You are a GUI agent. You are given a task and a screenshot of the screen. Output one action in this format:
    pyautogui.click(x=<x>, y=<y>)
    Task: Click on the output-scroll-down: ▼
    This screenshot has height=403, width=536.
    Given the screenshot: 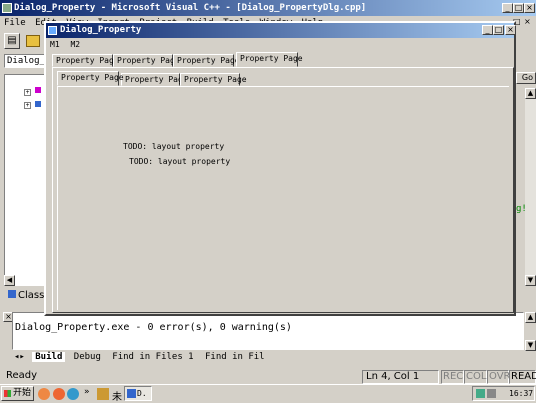 What is the action you would take?
    pyautogui.click(x=530, y=345)
    